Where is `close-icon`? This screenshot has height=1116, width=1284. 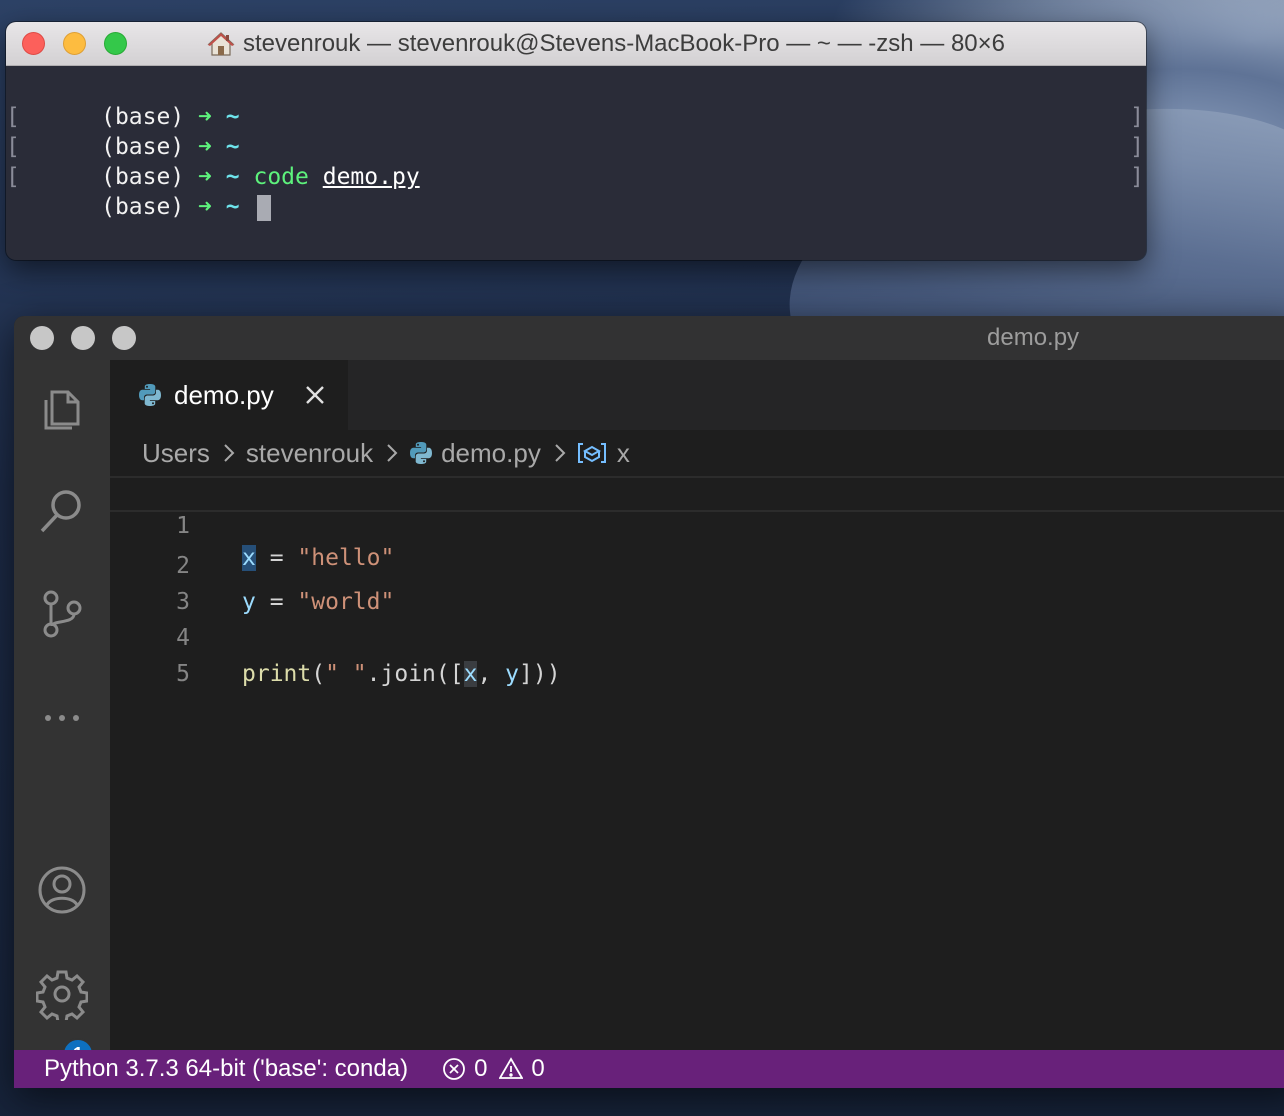 close-icon is located at coordinates (315, 395).